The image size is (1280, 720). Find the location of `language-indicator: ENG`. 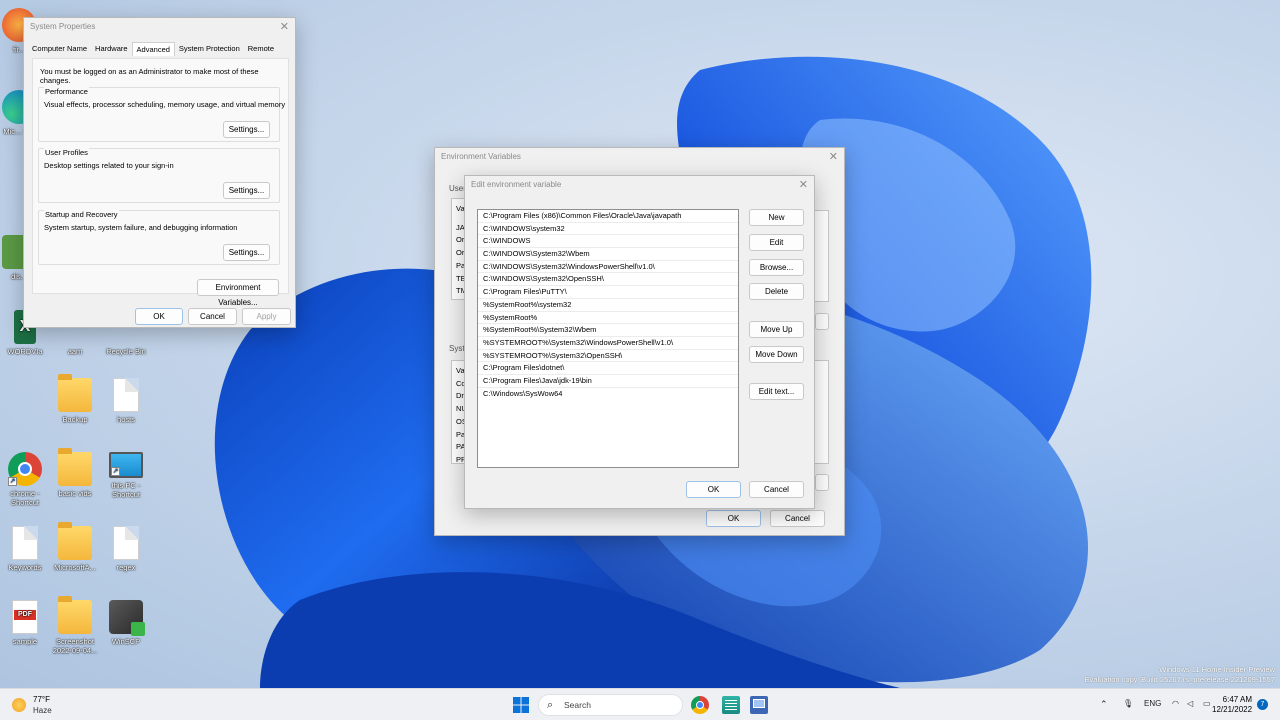

language-indicator: ENG is located at coordinates (1152, 703).